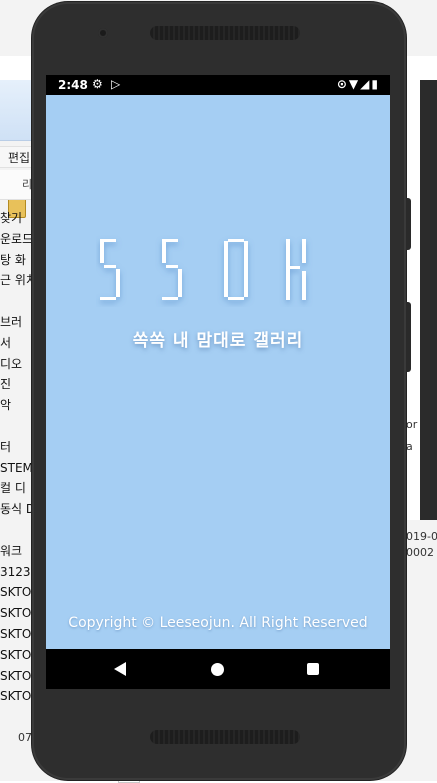 Image resolution: width=437 pixels, height=783 pixels. What do you see at coordinates (5, 384) in the screenshot?
I see `nav-pane-item: 진` at bounding box center [5, 384].